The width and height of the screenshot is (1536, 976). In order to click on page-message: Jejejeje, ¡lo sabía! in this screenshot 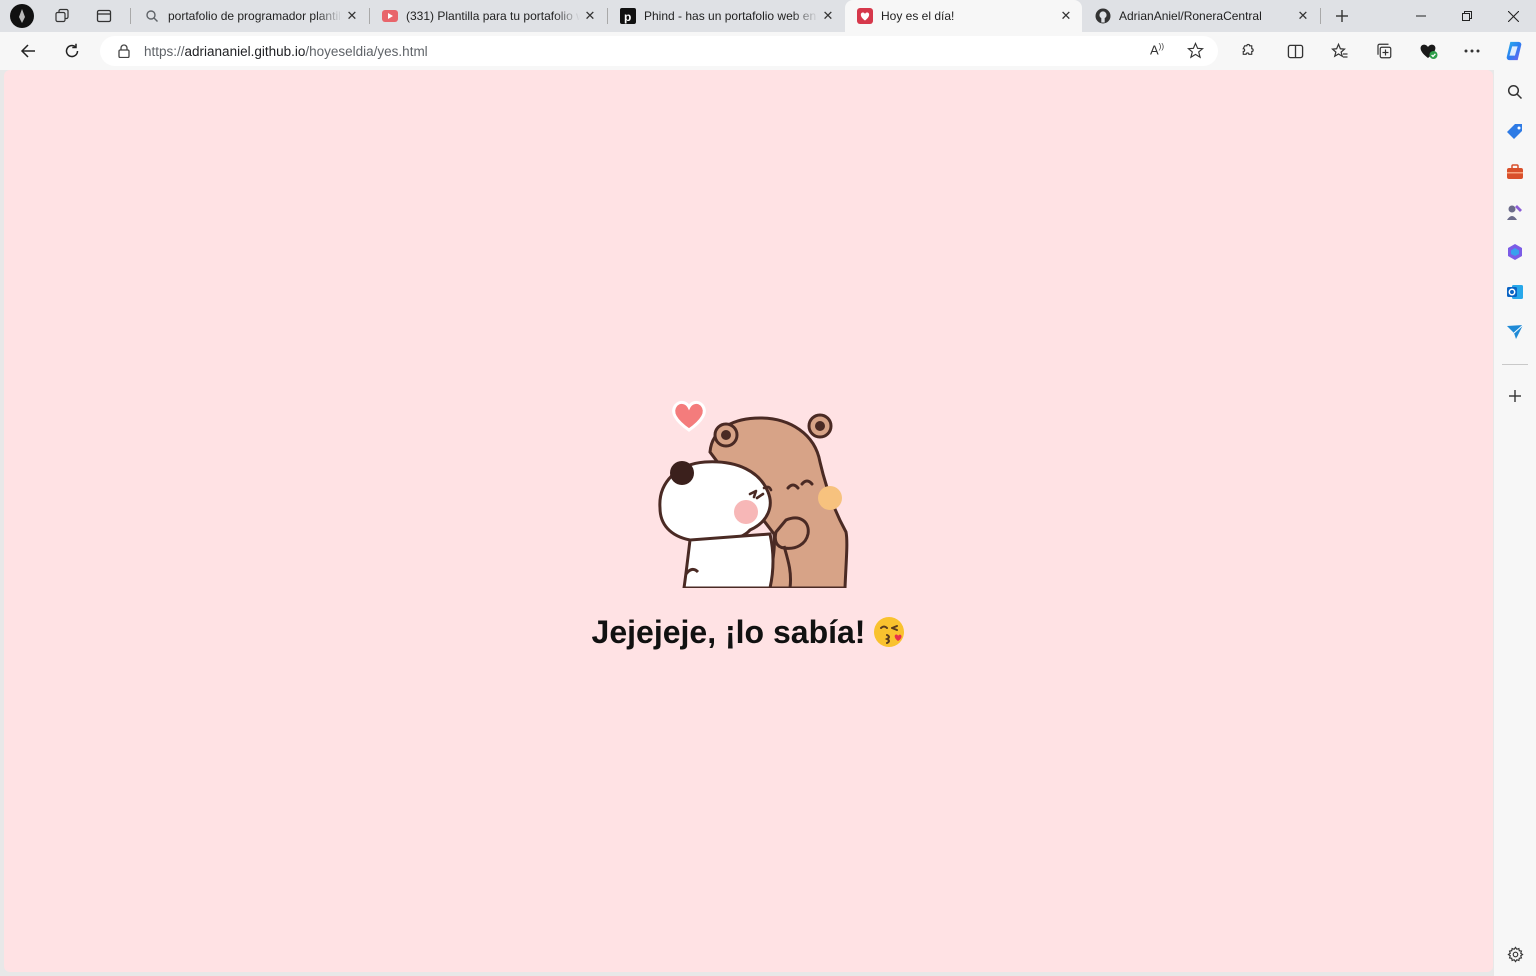, I will do `click(748, 632)`.